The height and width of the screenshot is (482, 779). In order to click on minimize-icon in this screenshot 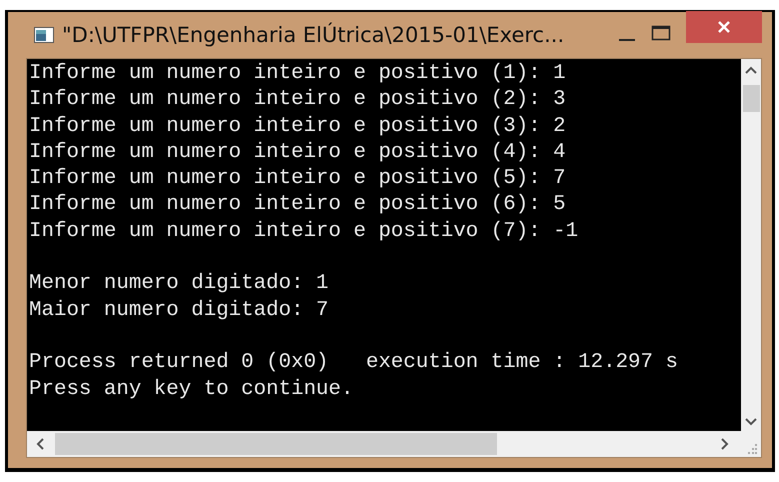, I will do `click(627, 40)`.